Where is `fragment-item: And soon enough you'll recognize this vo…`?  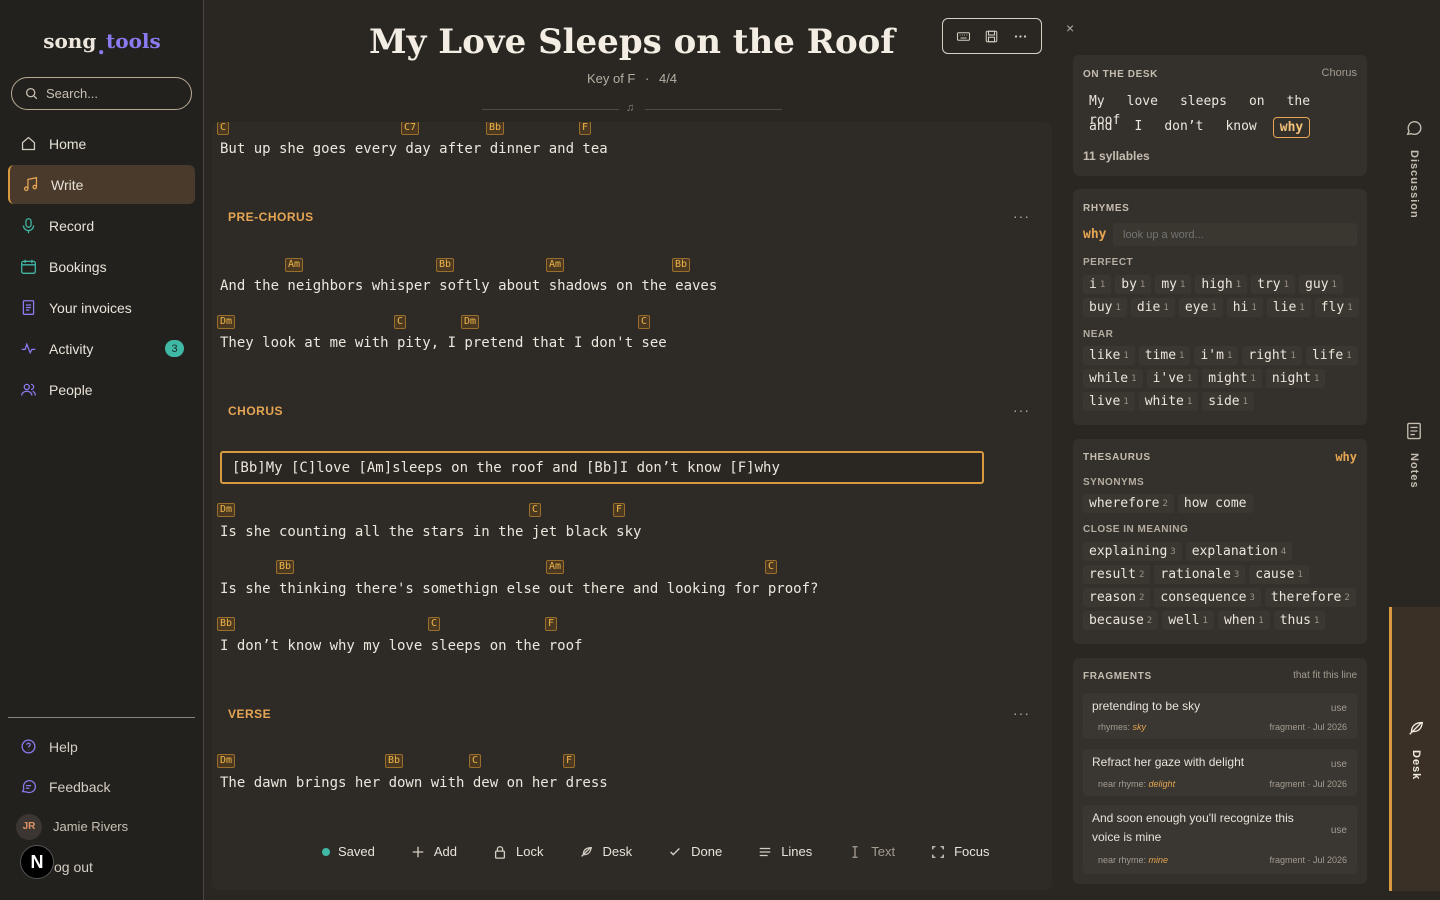
fragment-item: And soon enough you'll recognize this vo… is located at coordinates (1220, 839).